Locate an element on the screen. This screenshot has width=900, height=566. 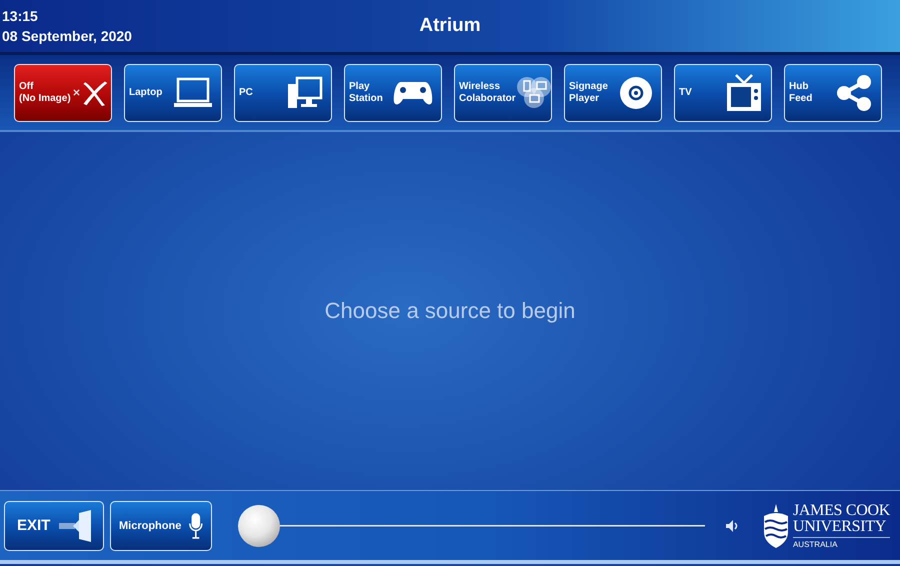
gamepad-icon is located at coordinates (413, 93).